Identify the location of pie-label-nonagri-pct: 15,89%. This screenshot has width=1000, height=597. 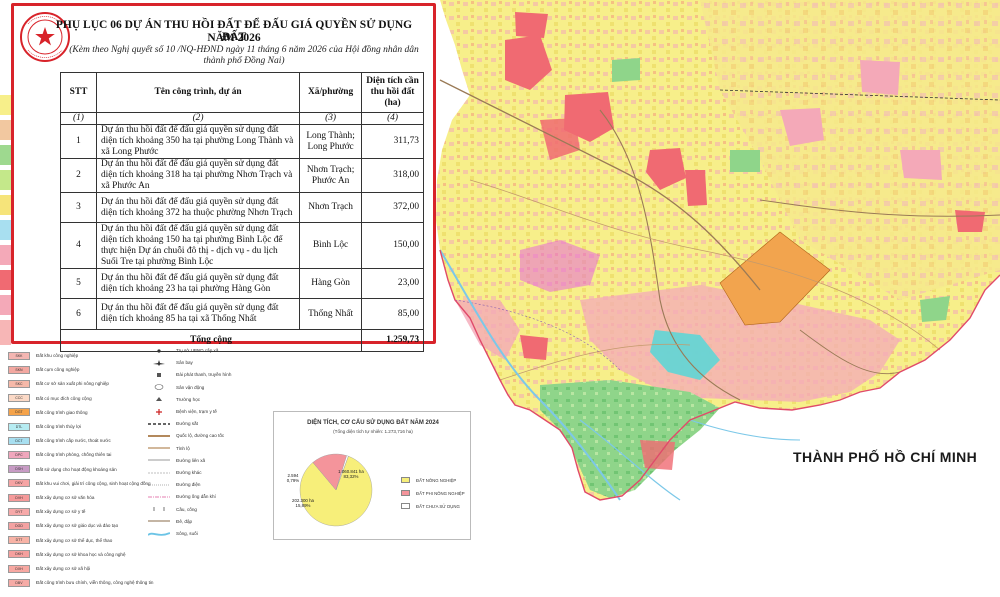
(303, 505).